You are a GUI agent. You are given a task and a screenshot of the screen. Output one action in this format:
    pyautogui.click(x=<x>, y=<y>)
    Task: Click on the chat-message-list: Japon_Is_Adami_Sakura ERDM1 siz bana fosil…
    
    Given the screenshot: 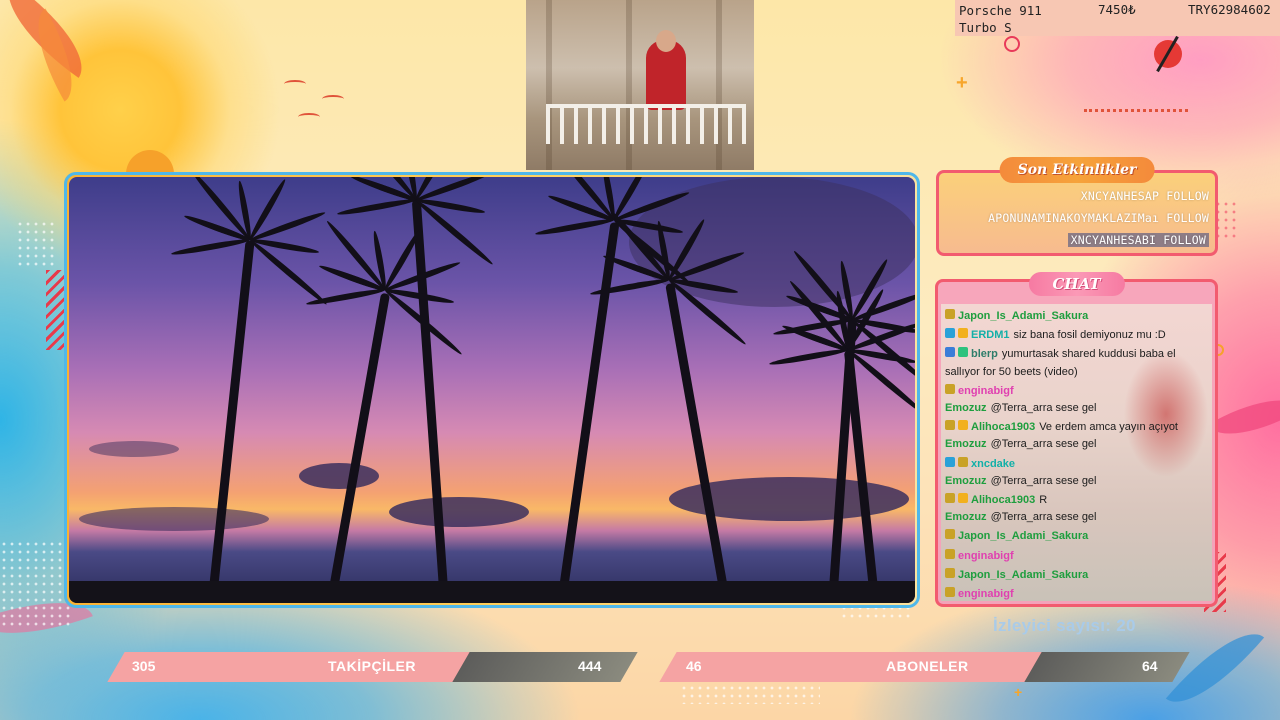 What is the action you would take?
    pyautogui.click(x=1076, y=453)
    